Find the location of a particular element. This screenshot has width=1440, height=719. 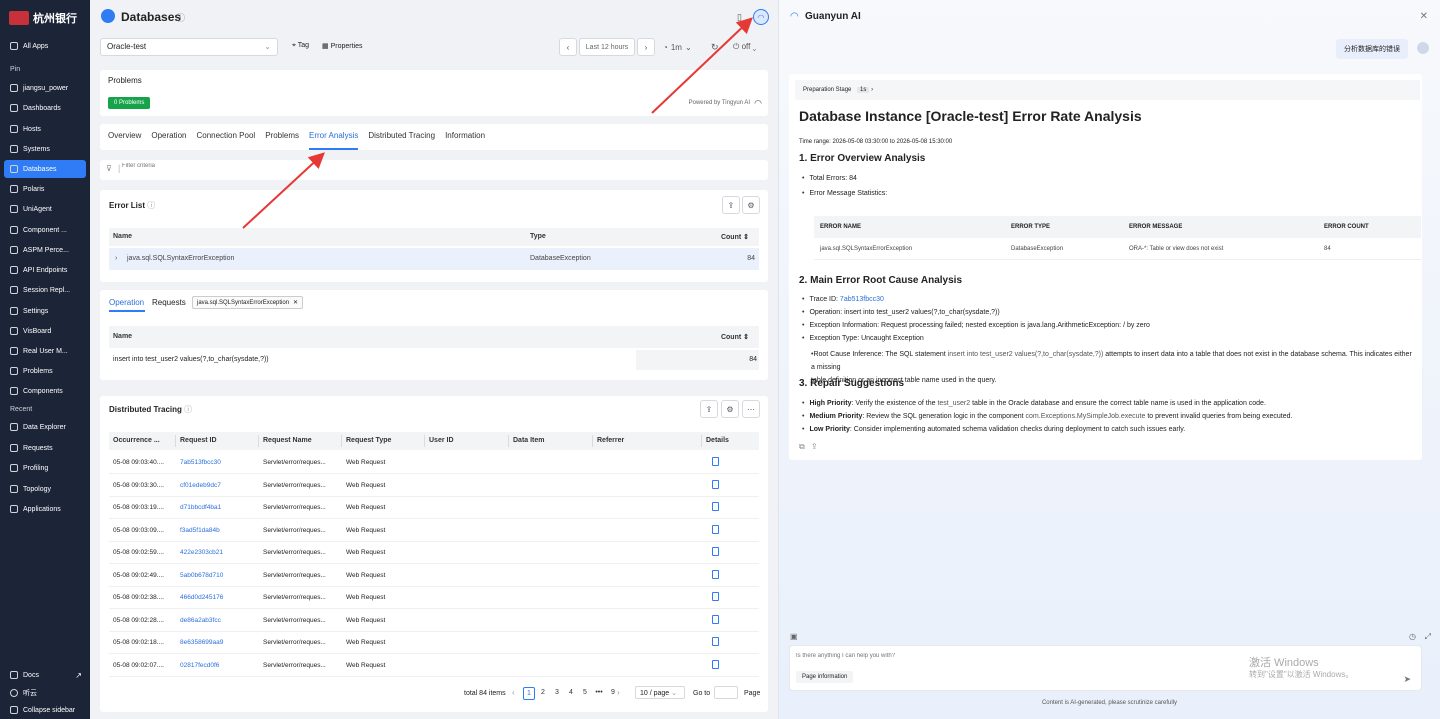

column-header: Data Item is located at coordinates (529, 440).